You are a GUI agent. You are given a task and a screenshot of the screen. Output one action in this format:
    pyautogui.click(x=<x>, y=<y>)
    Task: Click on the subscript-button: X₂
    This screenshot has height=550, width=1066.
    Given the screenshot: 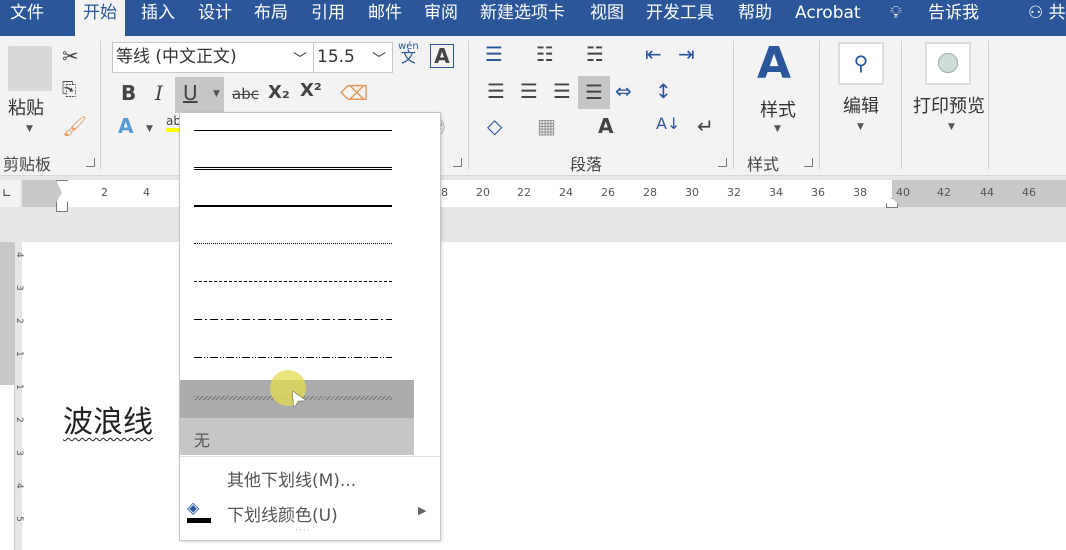 What is the action you would take?
    pyautogui.click(x=279, y=92)
    